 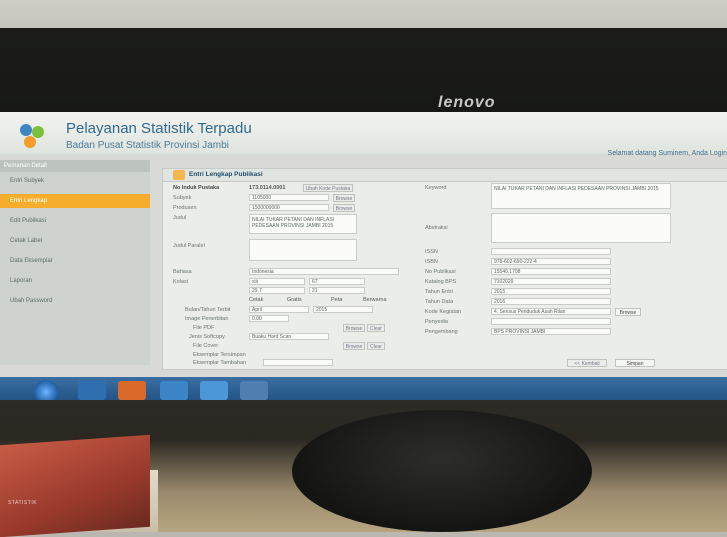 I want to click on issn-label: ISSN, so click(x=431, y=252).